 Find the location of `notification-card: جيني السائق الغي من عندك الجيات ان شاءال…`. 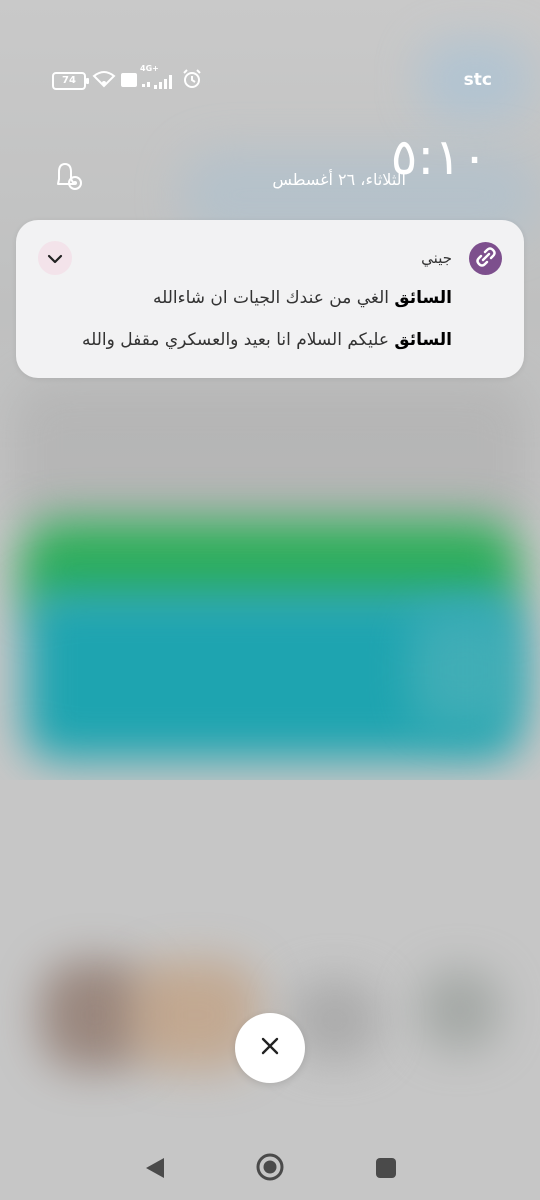

notification-card: جيني السائق الغي من عندك الجيات ان شاءال… is located at coordinates (270, 299).